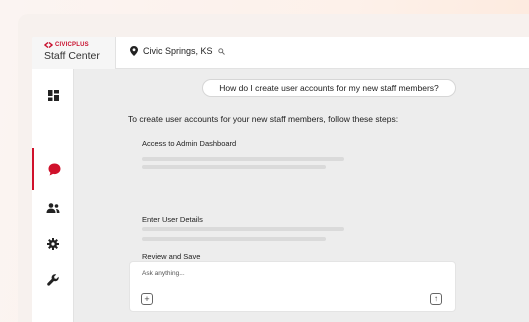 The image size is (529, 322). Describe the element at coordinates (53, 195) in the screenshot. I see `sidebar` at that location.